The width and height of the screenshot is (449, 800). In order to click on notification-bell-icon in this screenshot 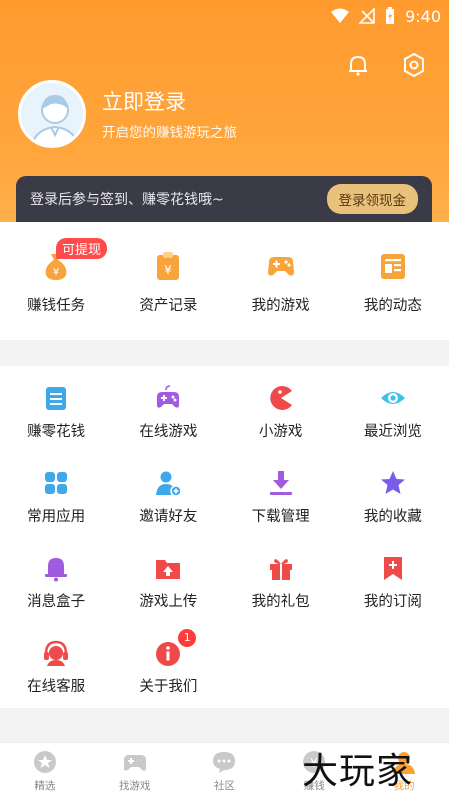, I will do `click(358, 65)`.